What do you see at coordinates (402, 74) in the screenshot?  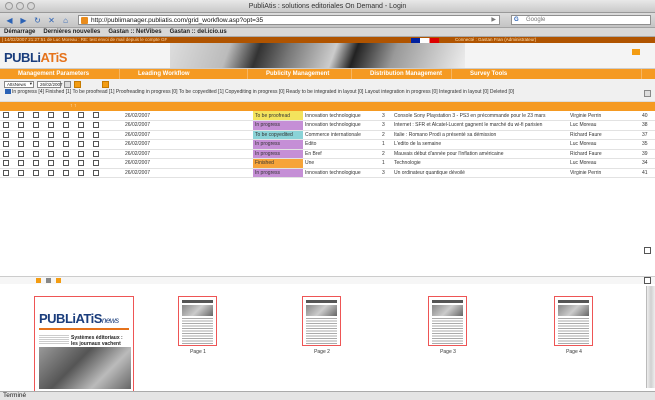 I see `menu-distribution-management: Distribution Management` at bounding box center [402, 74].